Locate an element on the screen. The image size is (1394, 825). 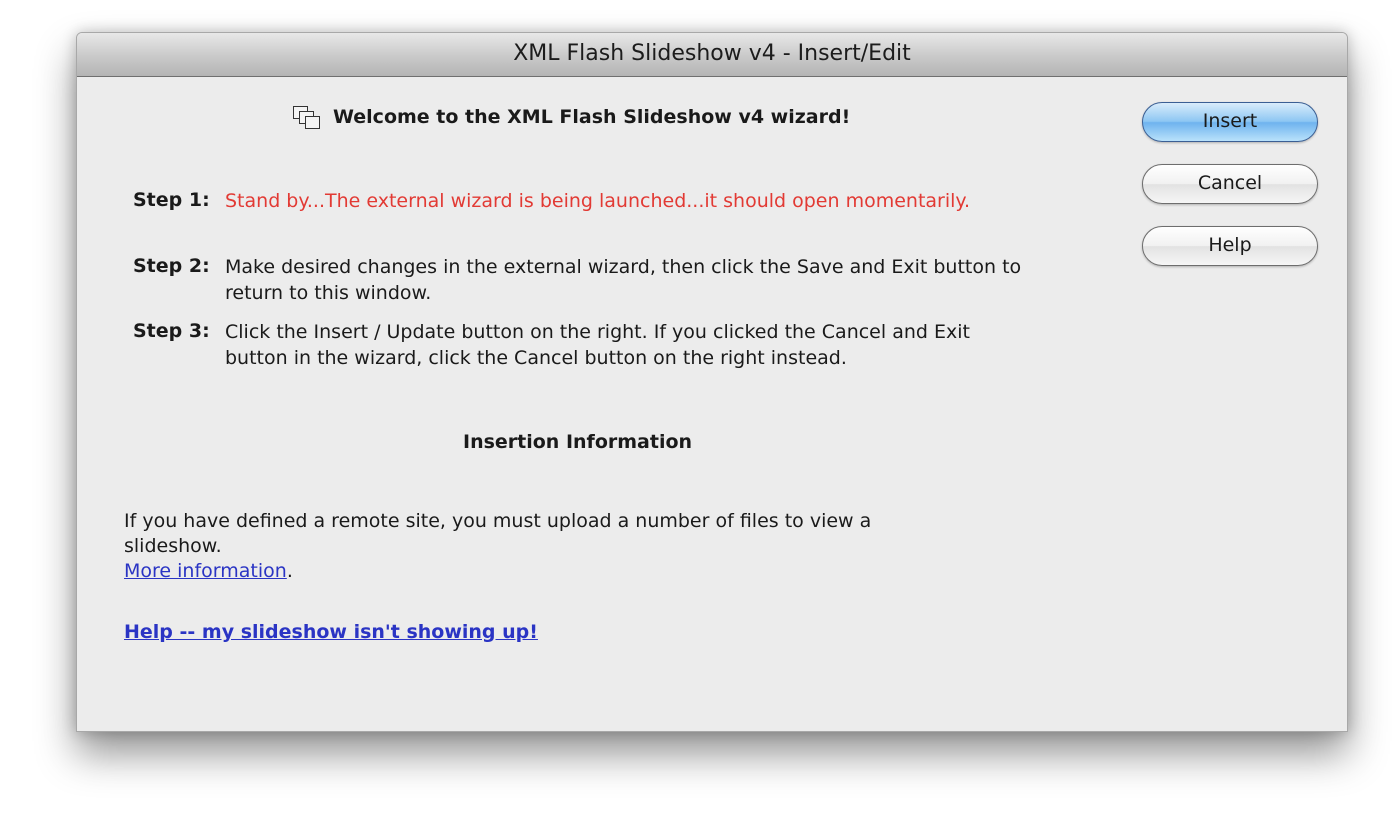
wizard-windows-icon is located at coordinates (307, 117).